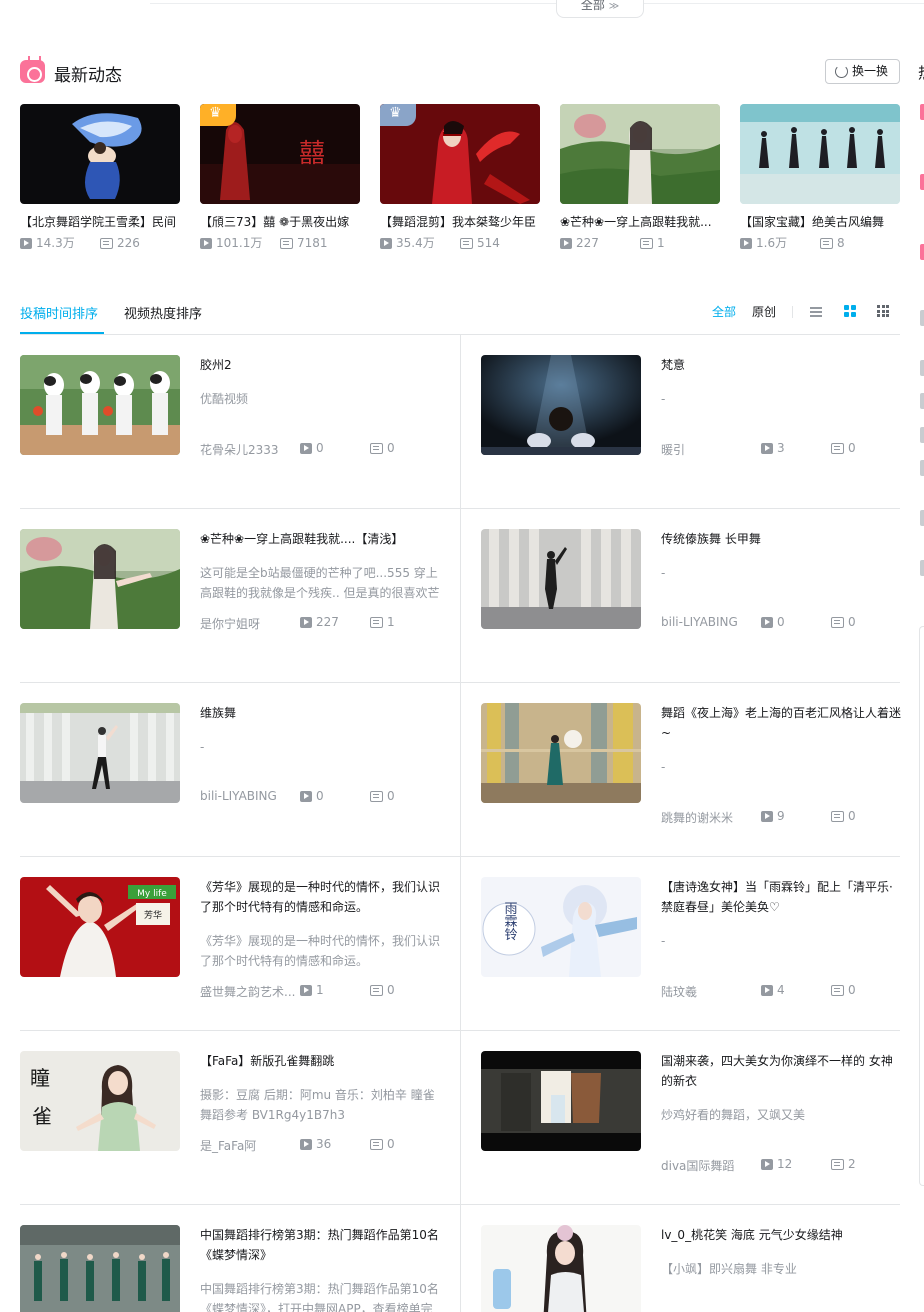 The width and height of the screenshot is (924, 1312). Describe the element at coordinates (327, 622) in the screenshot. I see `play-count: 227` at that location.